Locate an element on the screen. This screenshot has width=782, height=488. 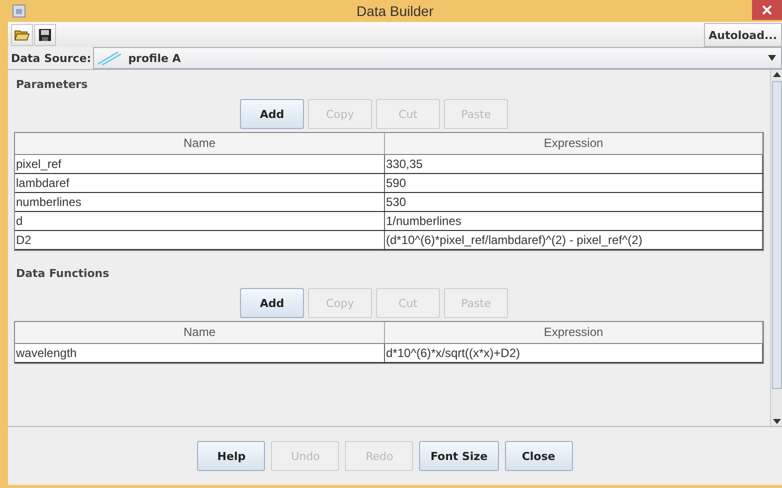
app-icon is located at coordinates (19, 11).